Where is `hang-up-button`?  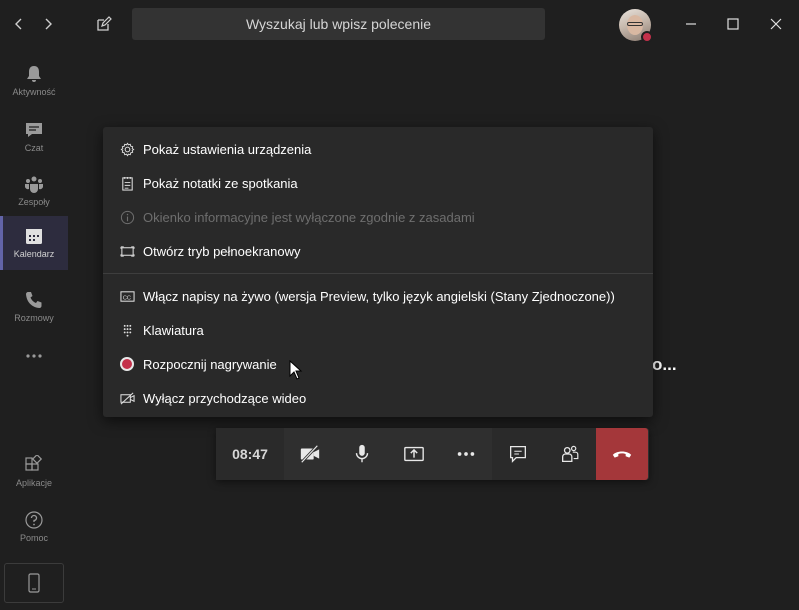 hang-up-button is located at coordinates (622, 454).